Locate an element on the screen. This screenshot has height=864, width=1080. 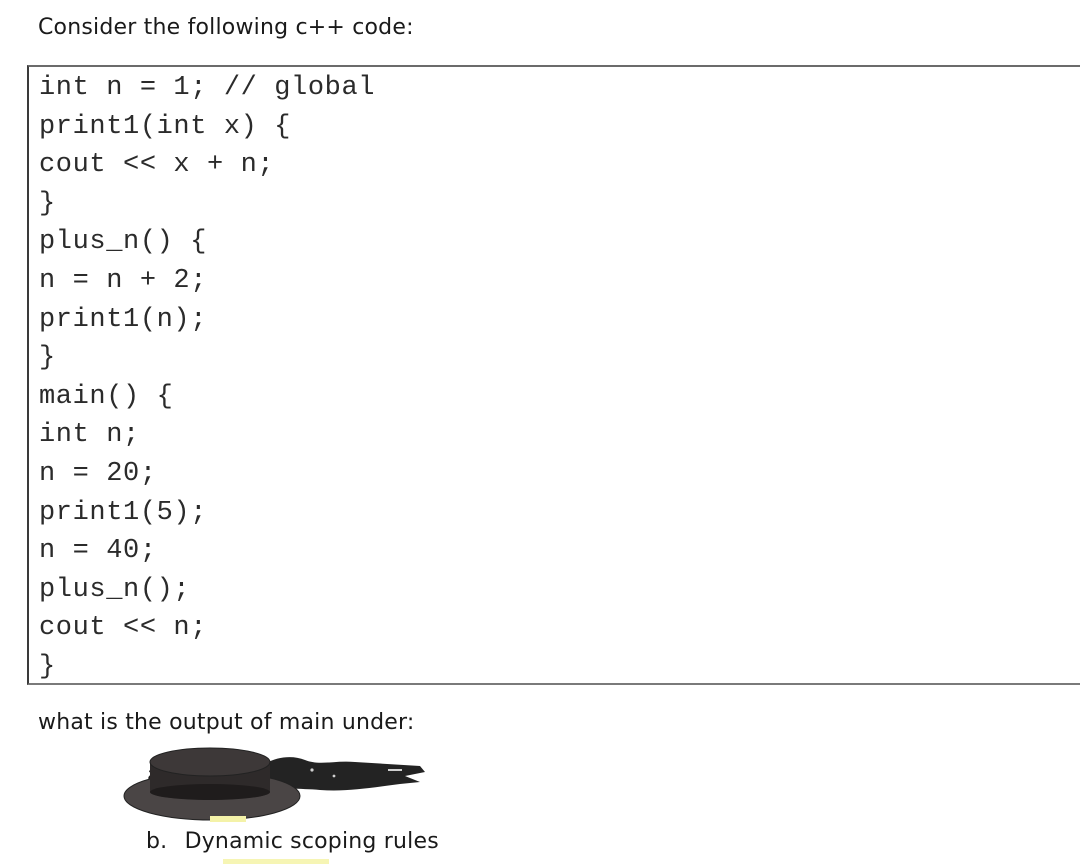
code-line: cout << x + n; is located at coordinates (157, 165).